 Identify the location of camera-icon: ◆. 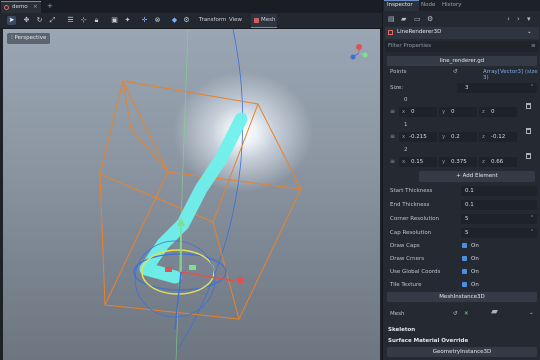
(174, 20).